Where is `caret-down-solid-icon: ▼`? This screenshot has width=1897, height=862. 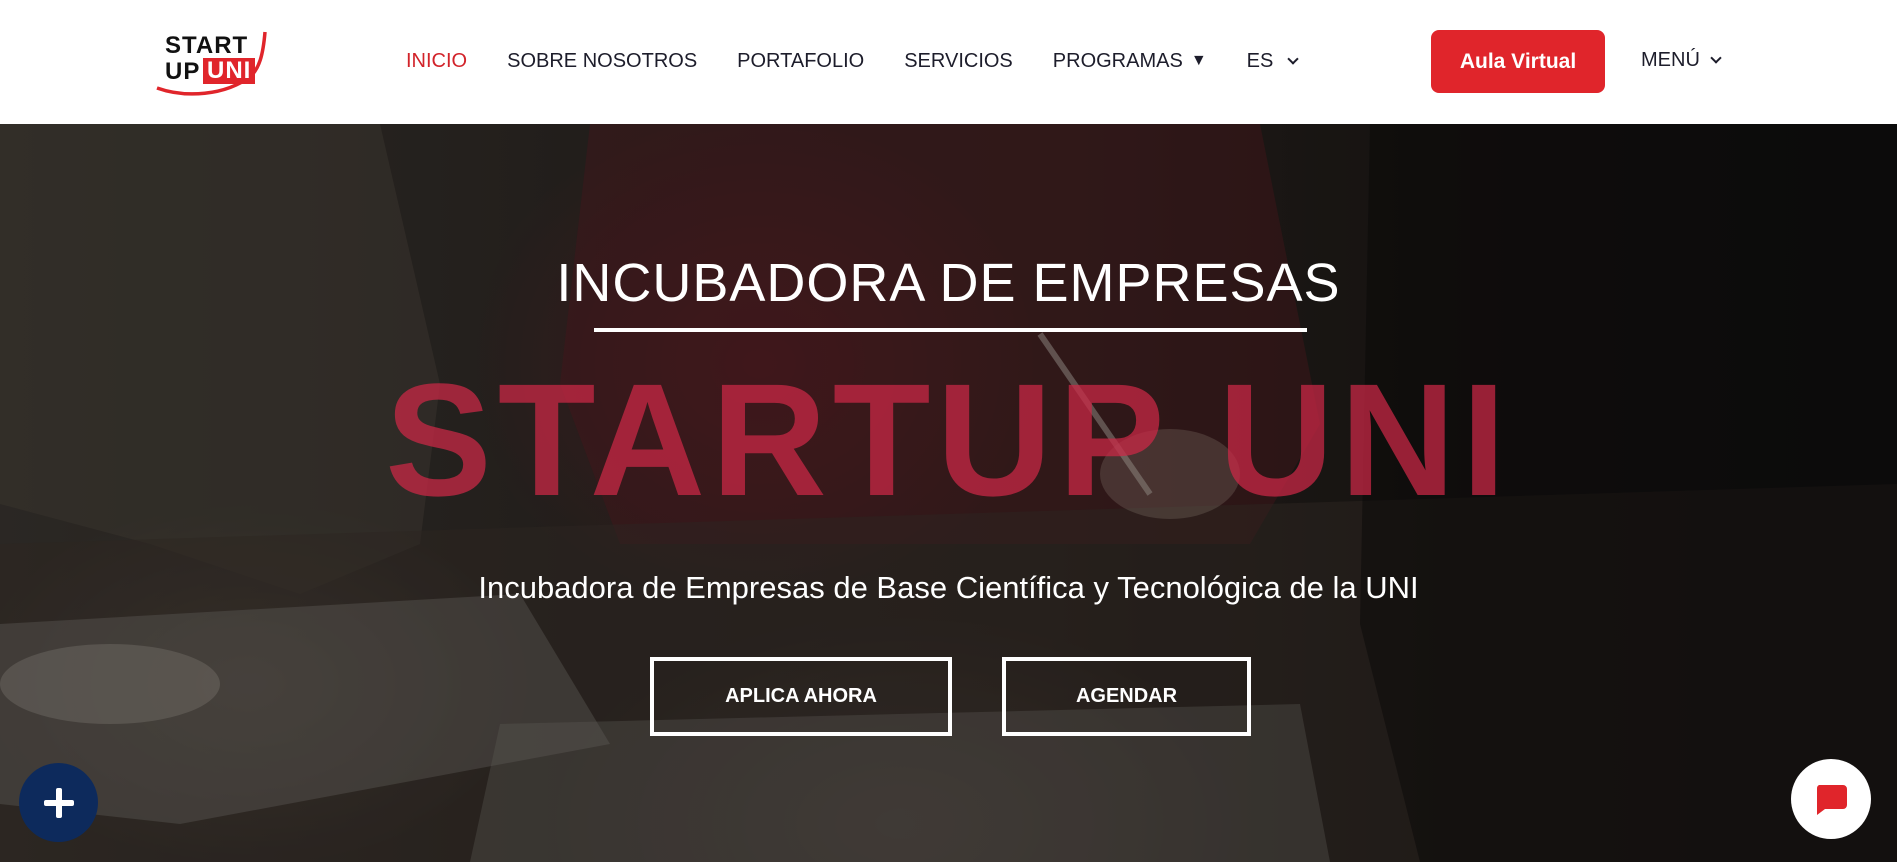 caret-down-solid-icon: ▼ is located at coordinates (1198, 60).